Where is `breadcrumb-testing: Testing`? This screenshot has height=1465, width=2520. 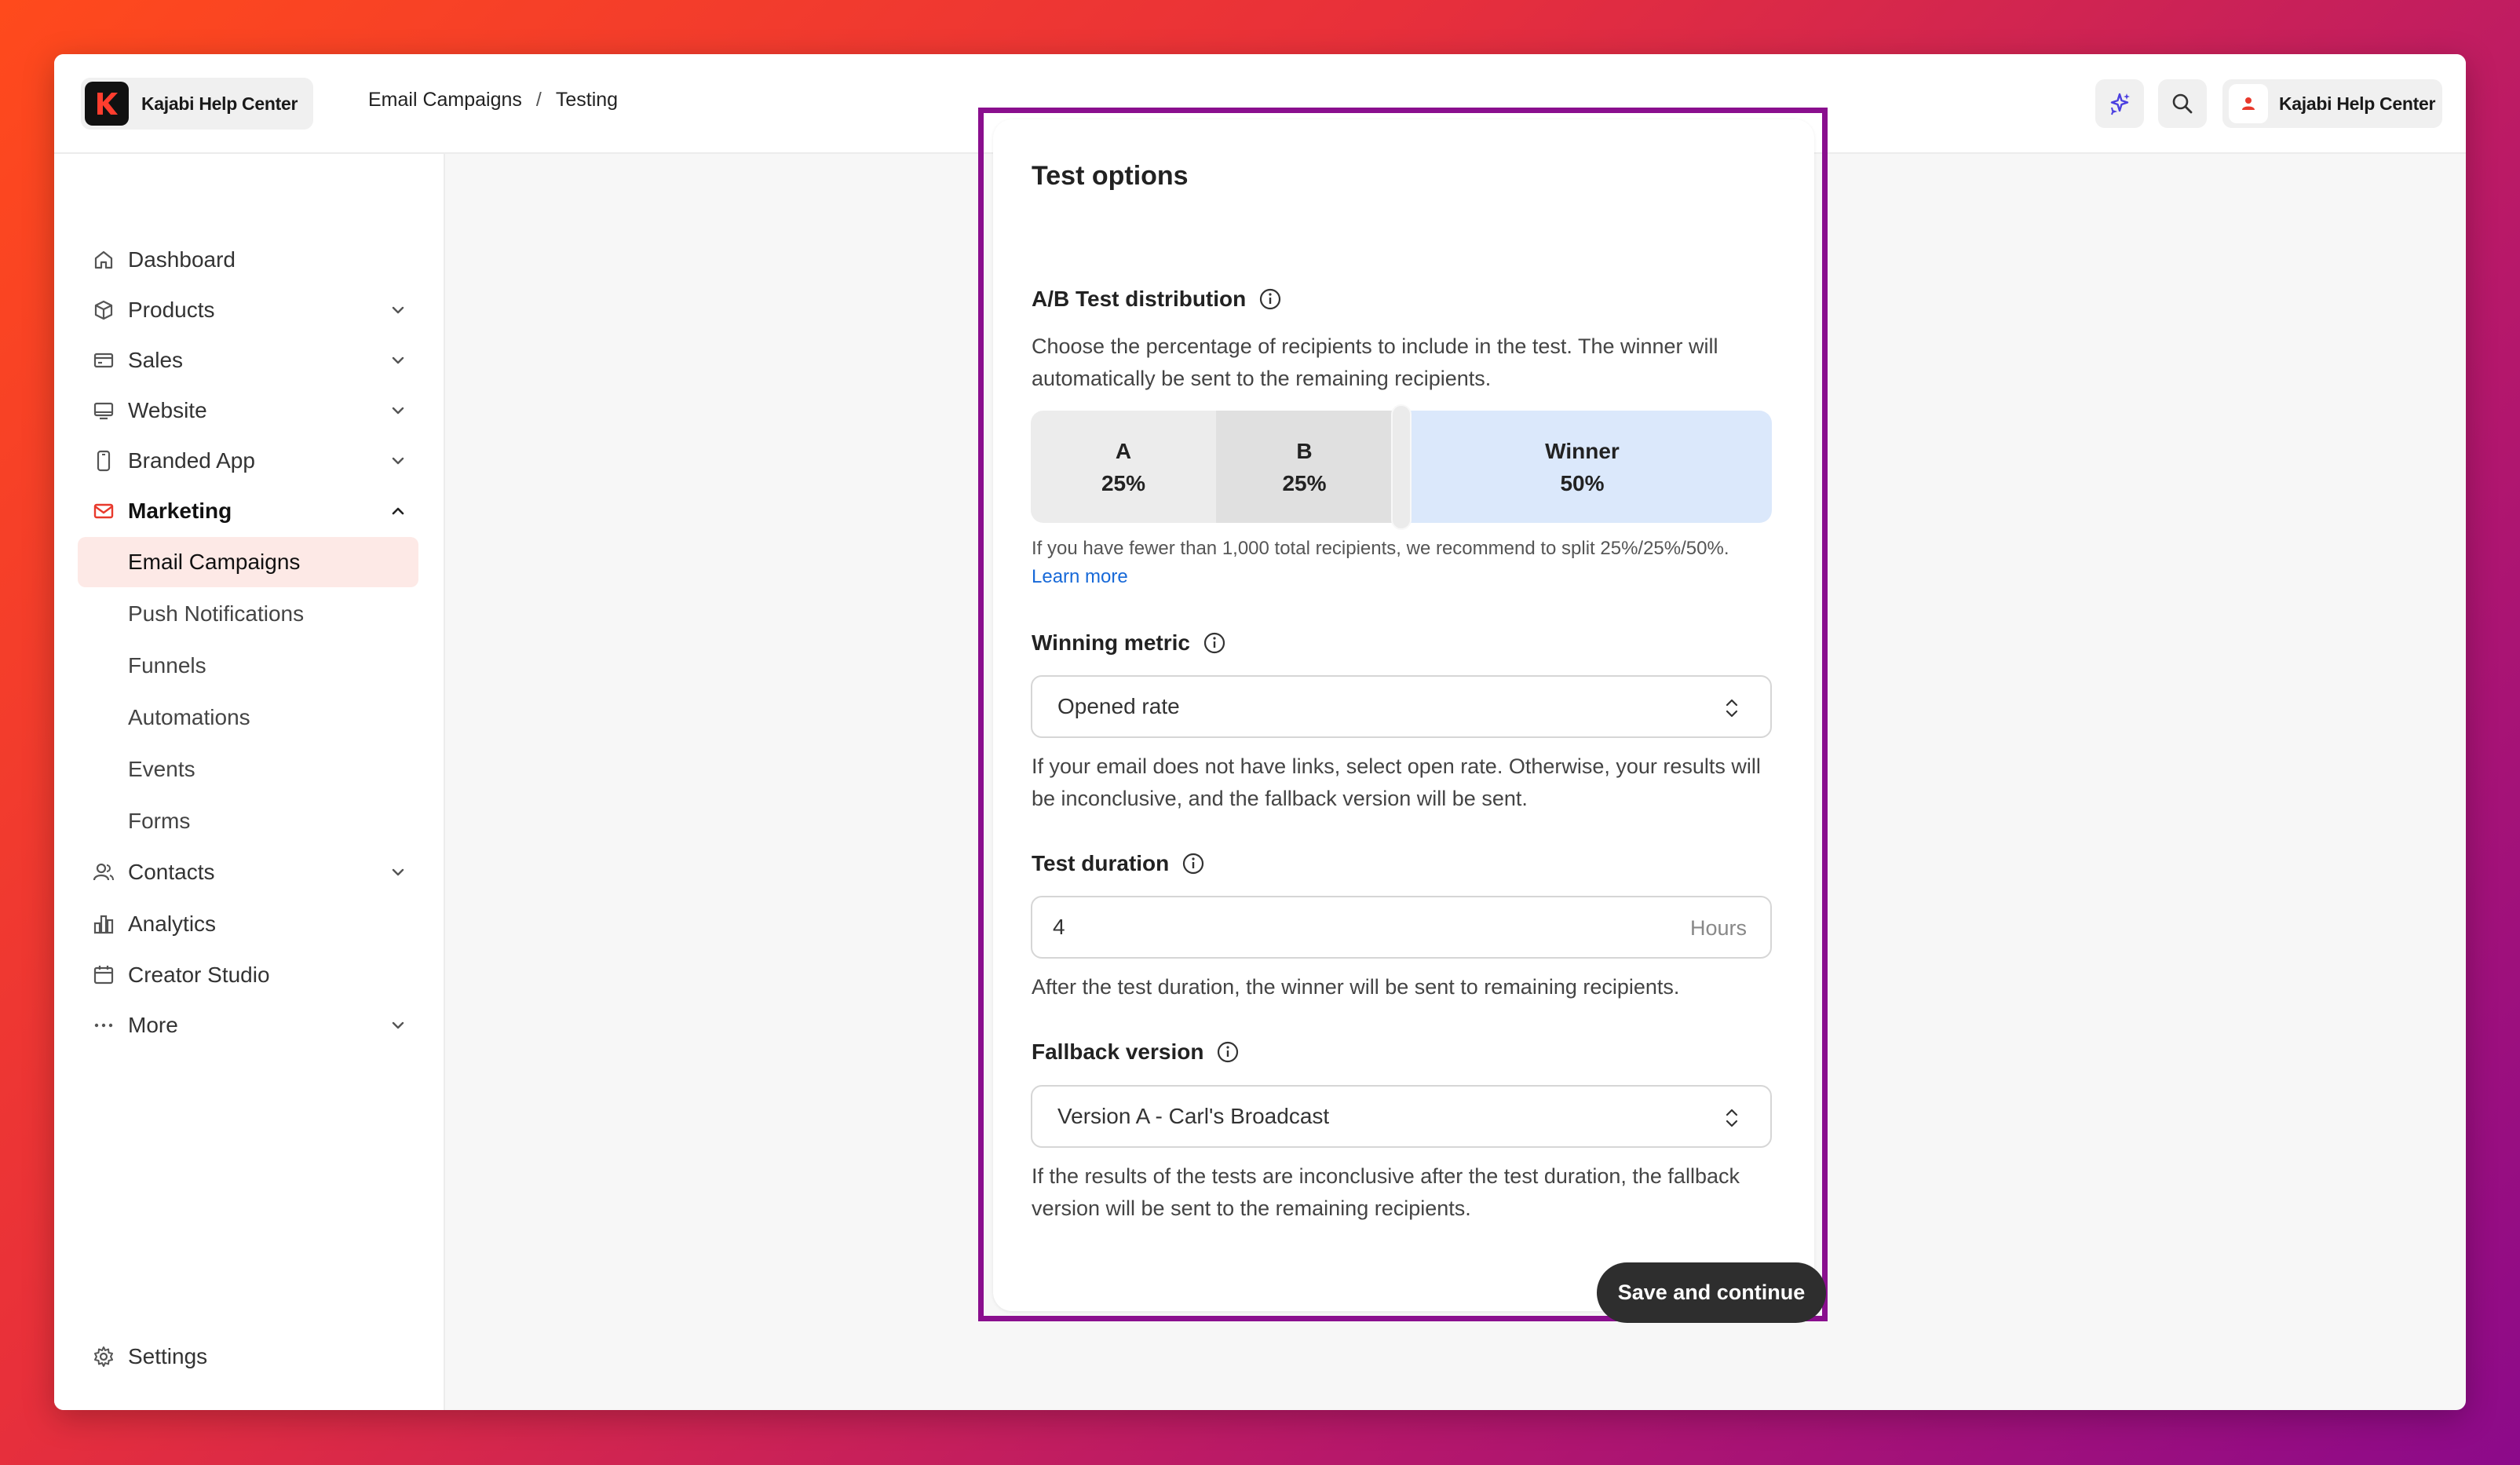
breadcrumb-testing: Testing is located at coordinates (587, 100).